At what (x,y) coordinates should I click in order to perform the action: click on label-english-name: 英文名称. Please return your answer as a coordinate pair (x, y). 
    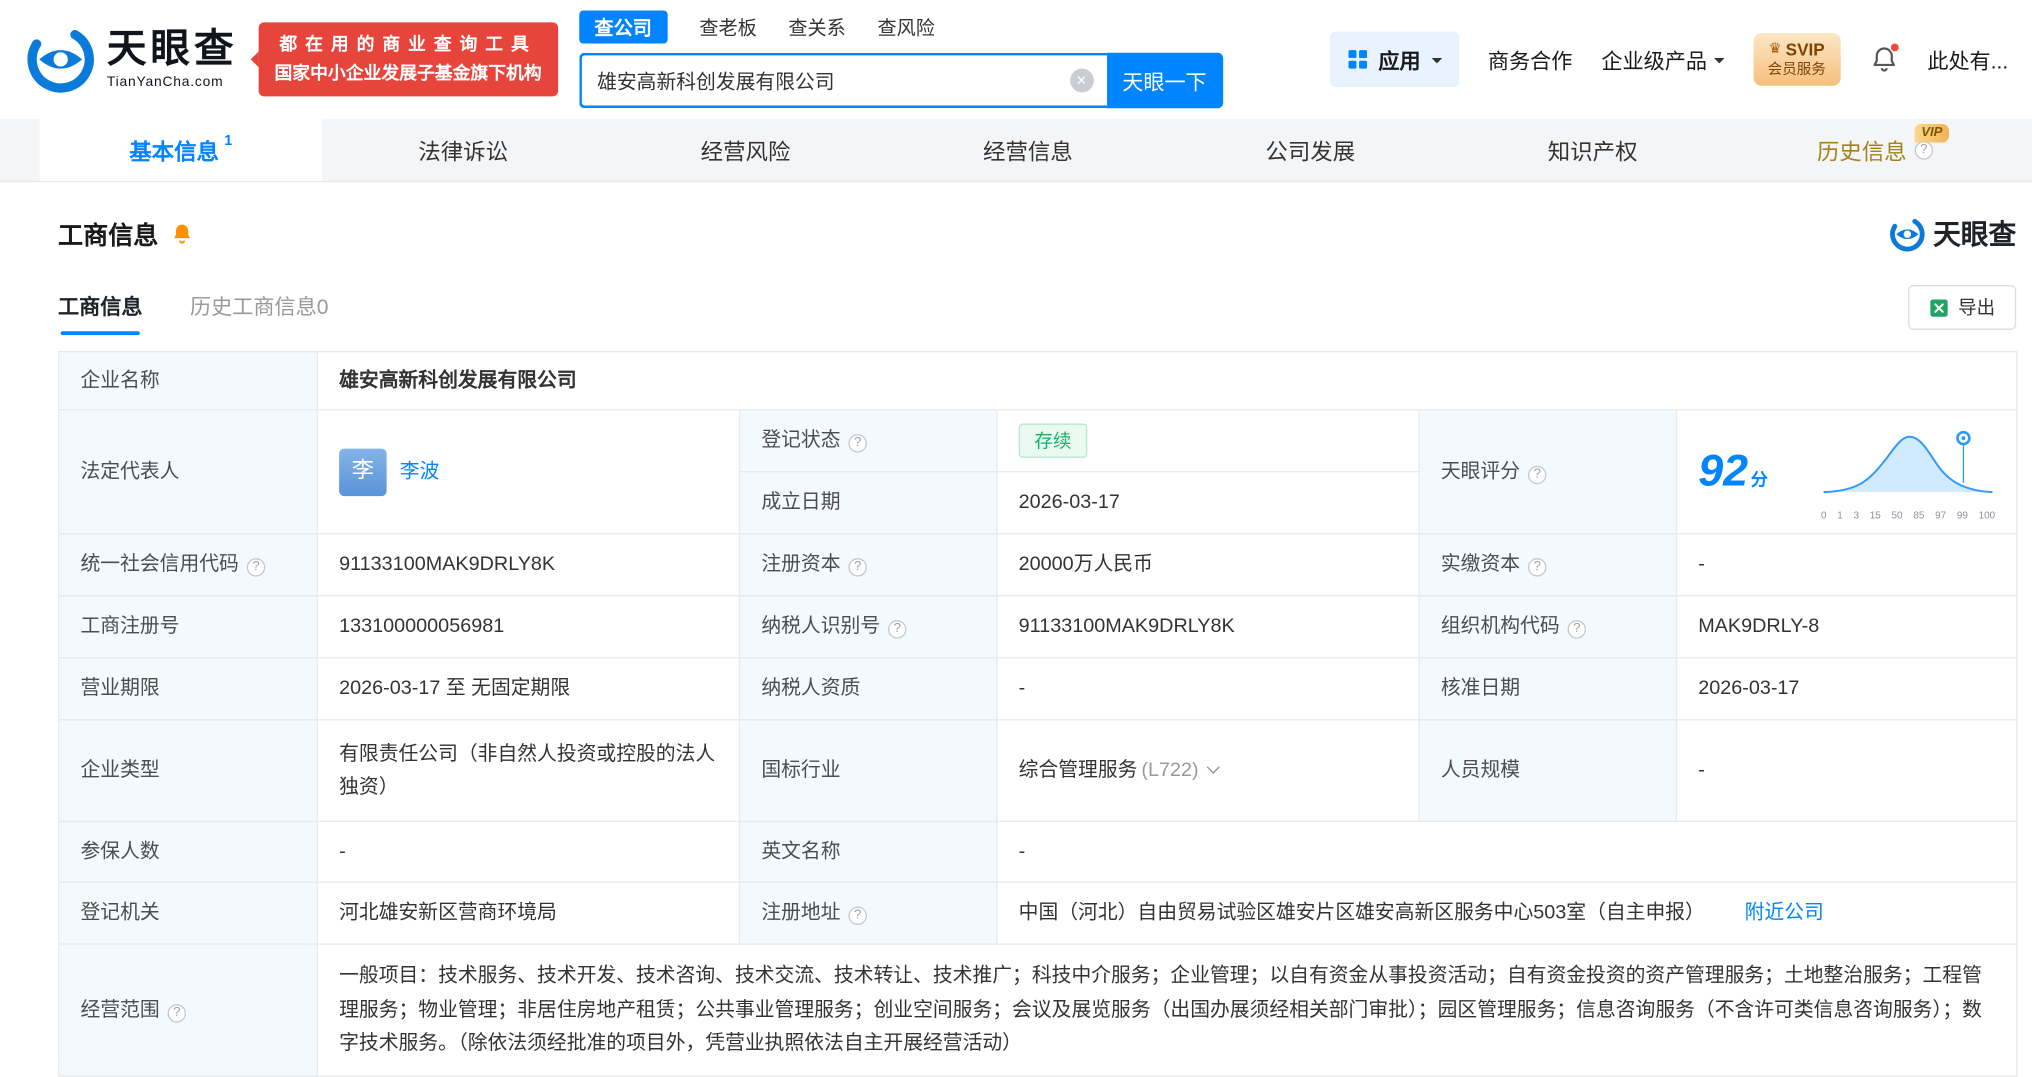
    Looking at the image, I should click on (868, 851).